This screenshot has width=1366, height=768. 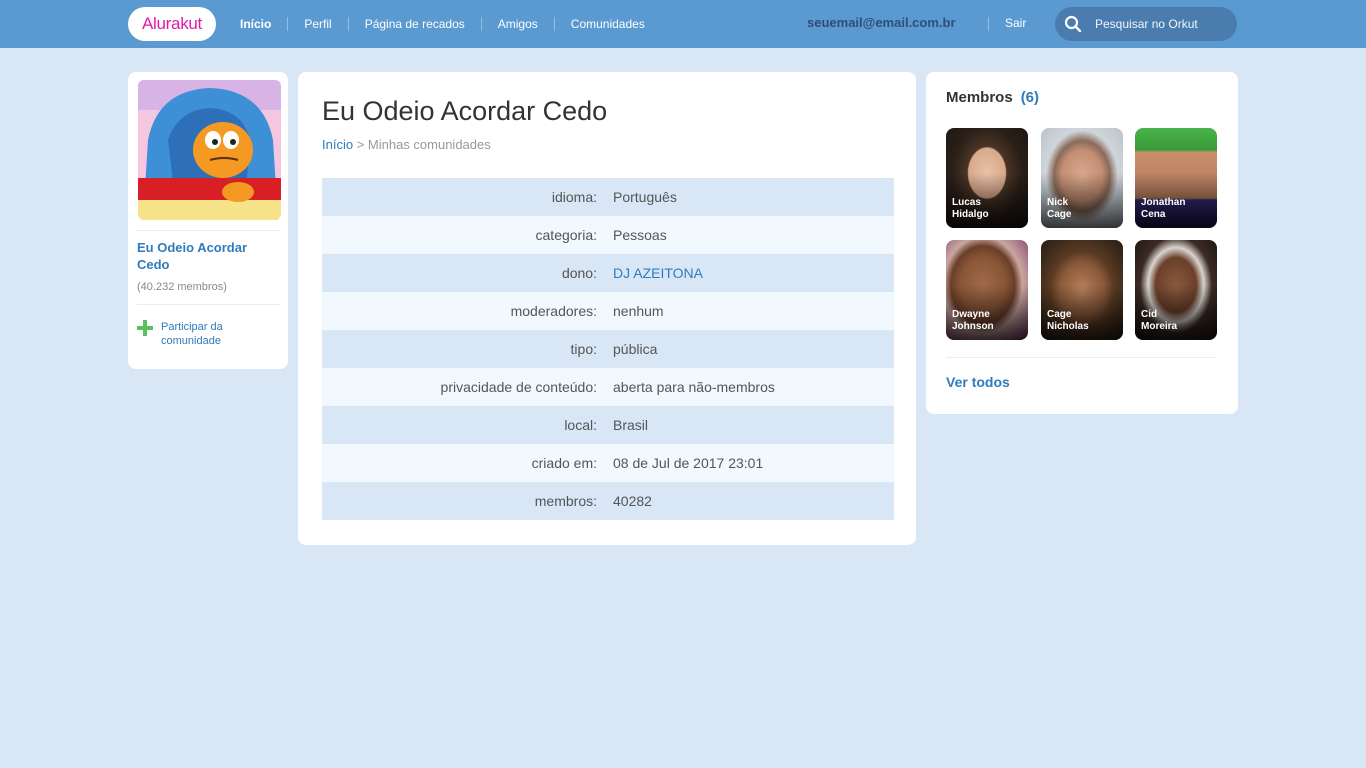 What do you see at coordinates (182, 287) in the screenshot?
I see `community-member-count: (40.232 membros)` at bounding box center [182, 287].